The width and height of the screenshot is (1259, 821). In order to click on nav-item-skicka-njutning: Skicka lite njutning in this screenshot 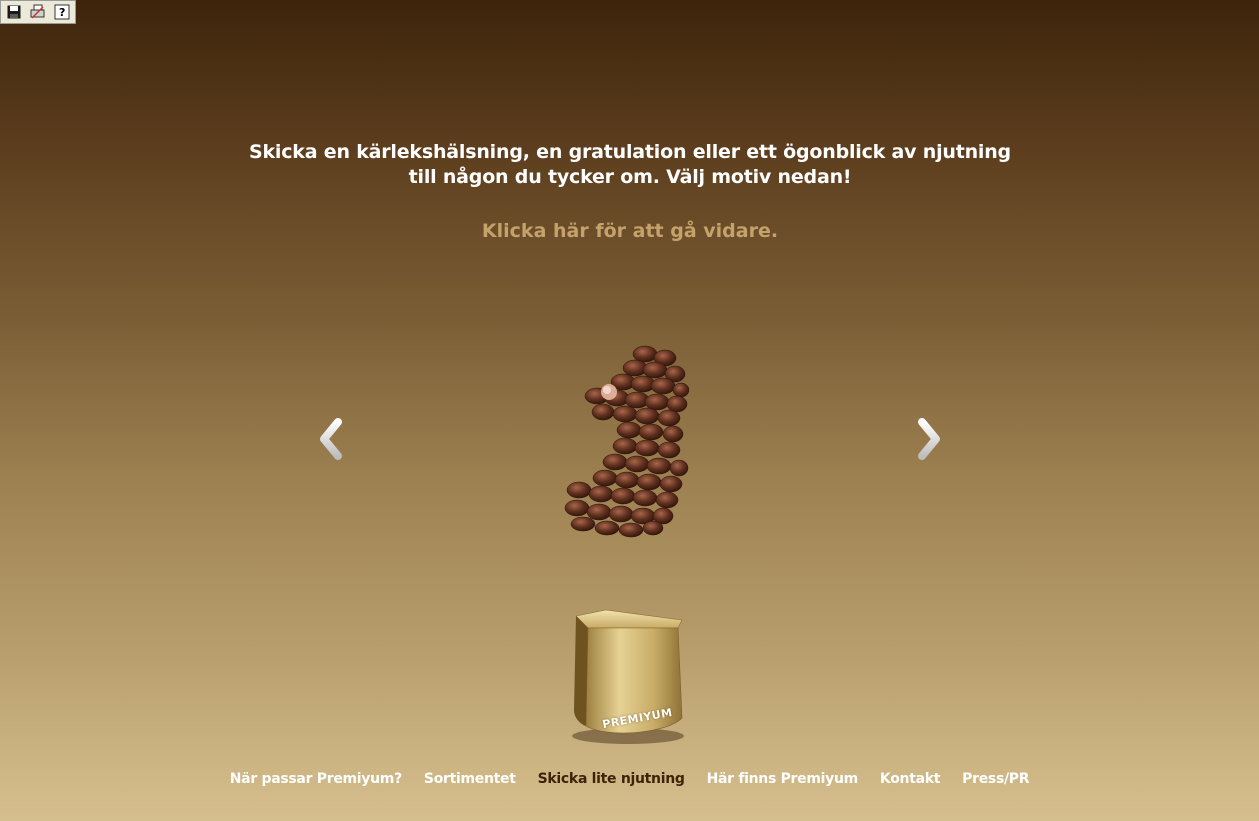, I will do `click(611, 779)`.